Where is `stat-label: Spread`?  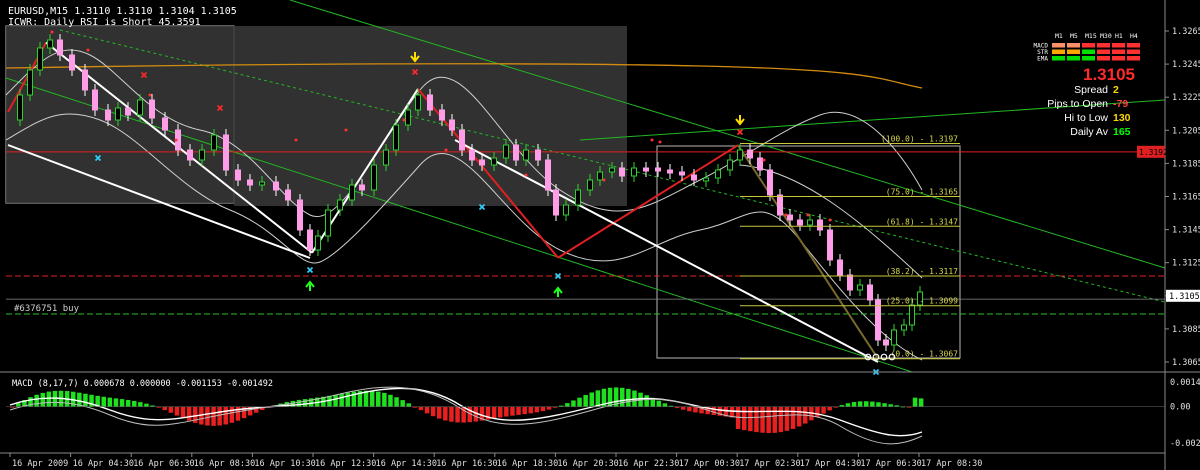 stat-label: Spread is located at coordinates (1091, 90).